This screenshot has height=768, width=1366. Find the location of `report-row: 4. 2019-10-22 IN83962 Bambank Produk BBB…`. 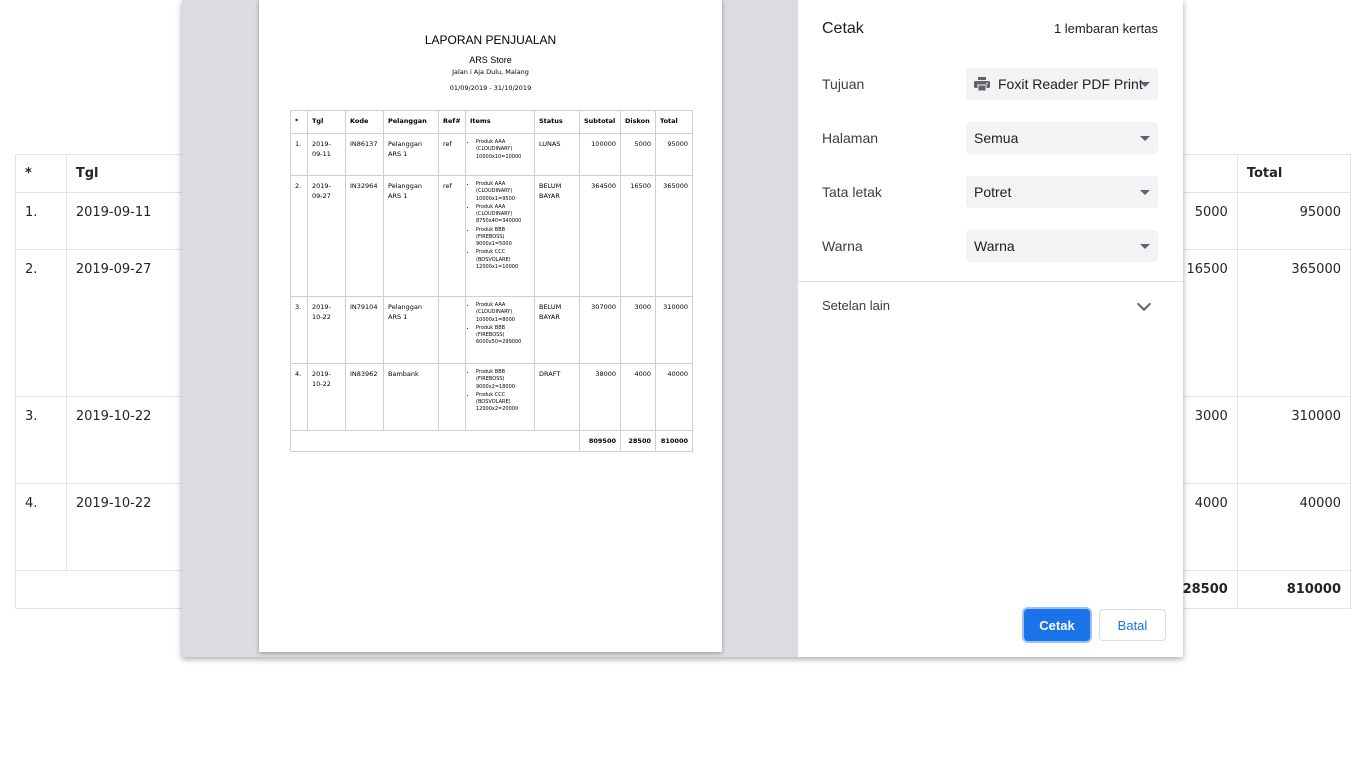

report-row: 4. 2019-10-22 IN83962 Bambank Produk BBB… is located at coordinates (491, 397).